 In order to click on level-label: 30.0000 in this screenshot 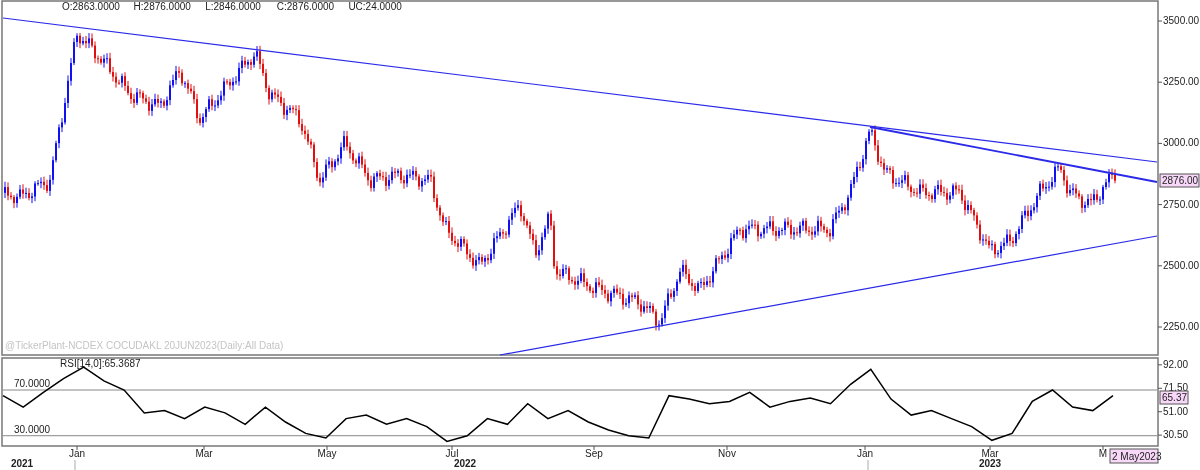, I will do `click(32, 429)`.